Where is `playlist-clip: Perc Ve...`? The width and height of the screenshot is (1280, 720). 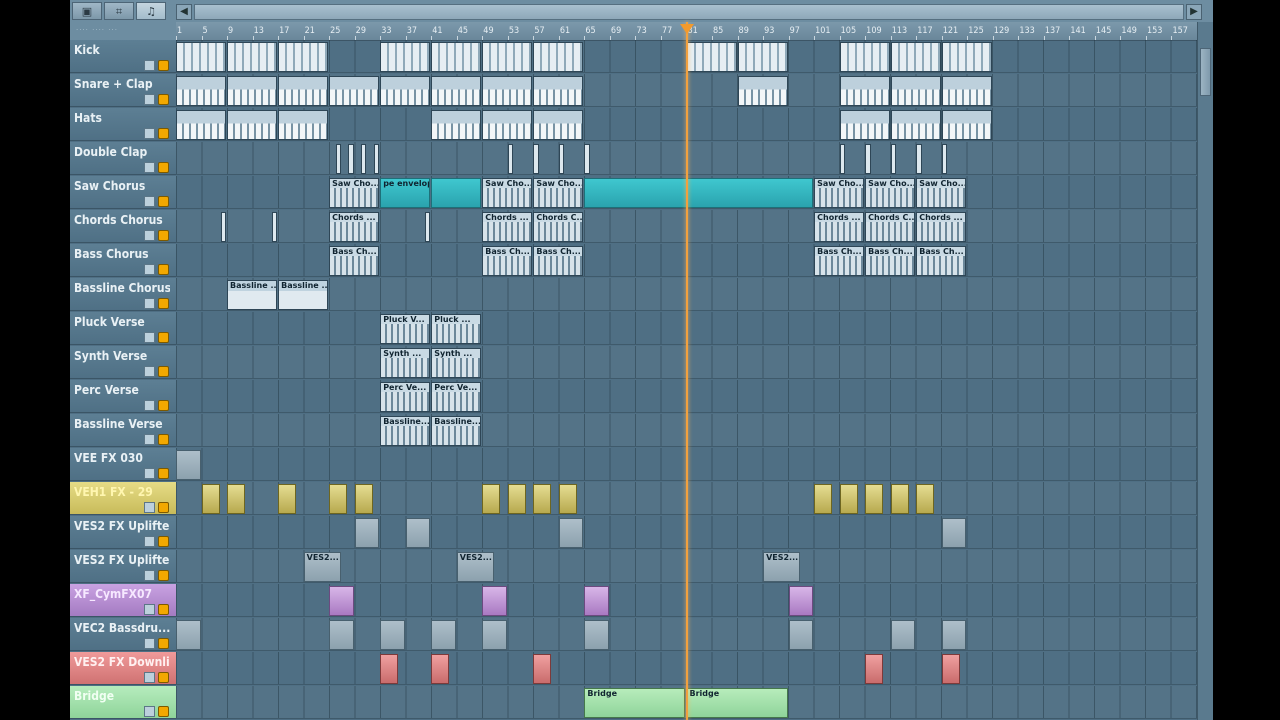 playlist-clip: Perc Ve... is located at coordinates (405, 397).